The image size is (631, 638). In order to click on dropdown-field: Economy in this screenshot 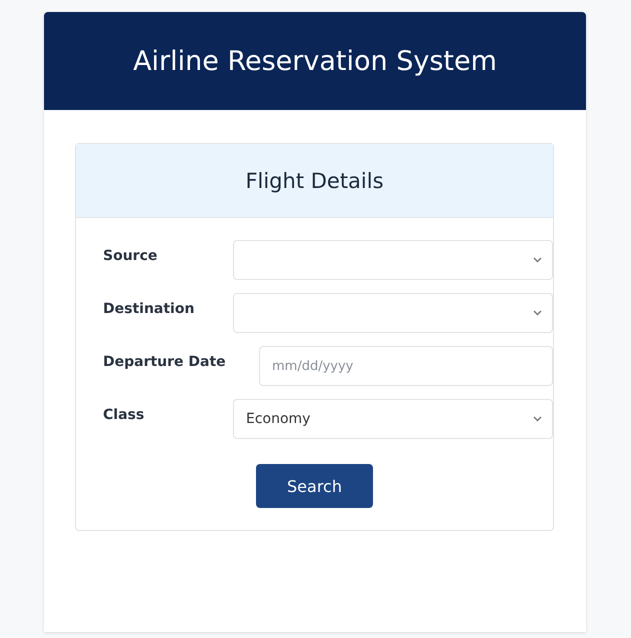, I will do `click(393, 419)`.